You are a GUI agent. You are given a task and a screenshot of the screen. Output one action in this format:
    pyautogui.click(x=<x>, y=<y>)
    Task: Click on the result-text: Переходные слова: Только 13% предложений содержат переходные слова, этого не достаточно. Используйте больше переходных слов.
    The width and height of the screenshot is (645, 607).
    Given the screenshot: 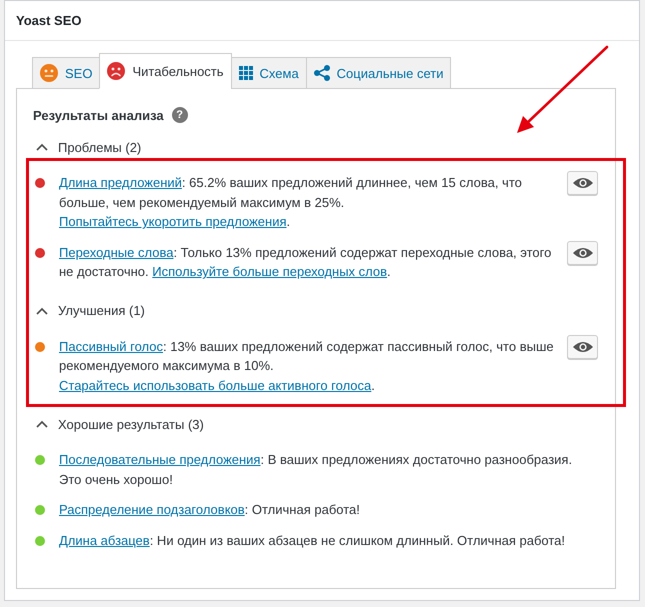 What is the action you would take?
    pyautogui.click(x=305, y=262)
    